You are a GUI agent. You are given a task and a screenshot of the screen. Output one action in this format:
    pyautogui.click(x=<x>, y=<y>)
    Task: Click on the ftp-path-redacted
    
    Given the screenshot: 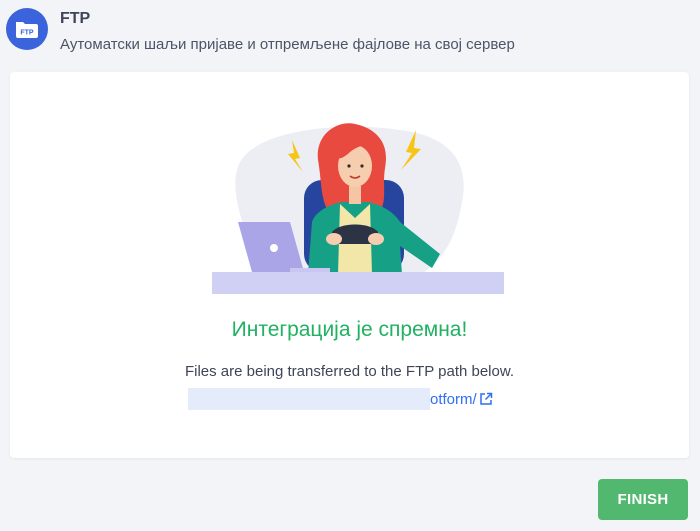 What is the action you would take?
    pyautogui.click(x=309, y=399)
    